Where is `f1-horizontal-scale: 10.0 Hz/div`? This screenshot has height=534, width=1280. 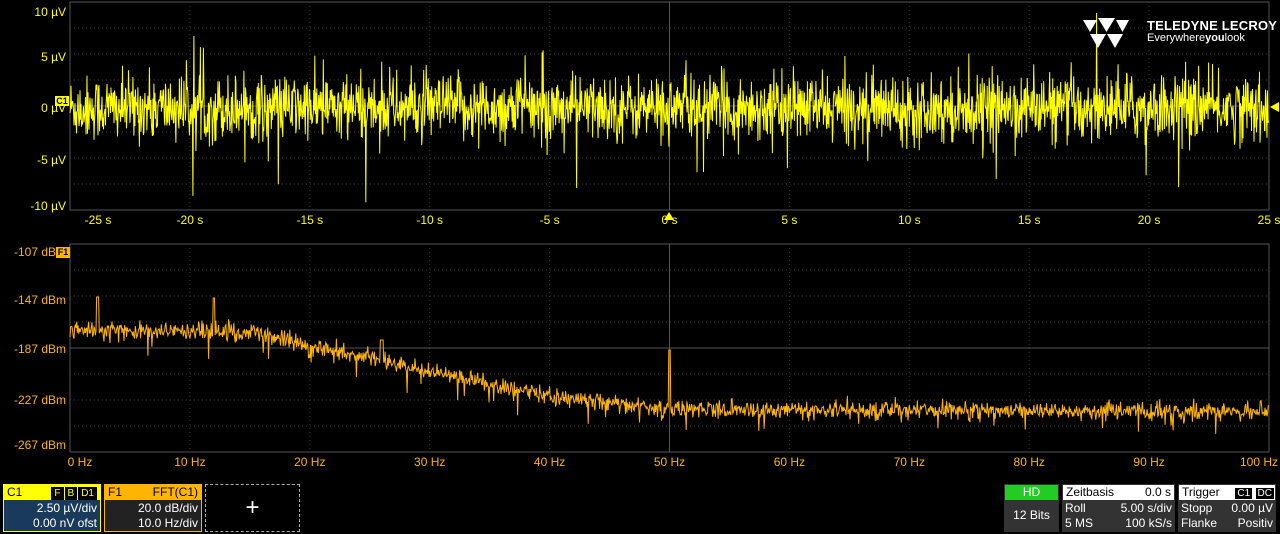 f1-horizontal-scale: 10.0 Hz/div is located at coordinates (167, 523).